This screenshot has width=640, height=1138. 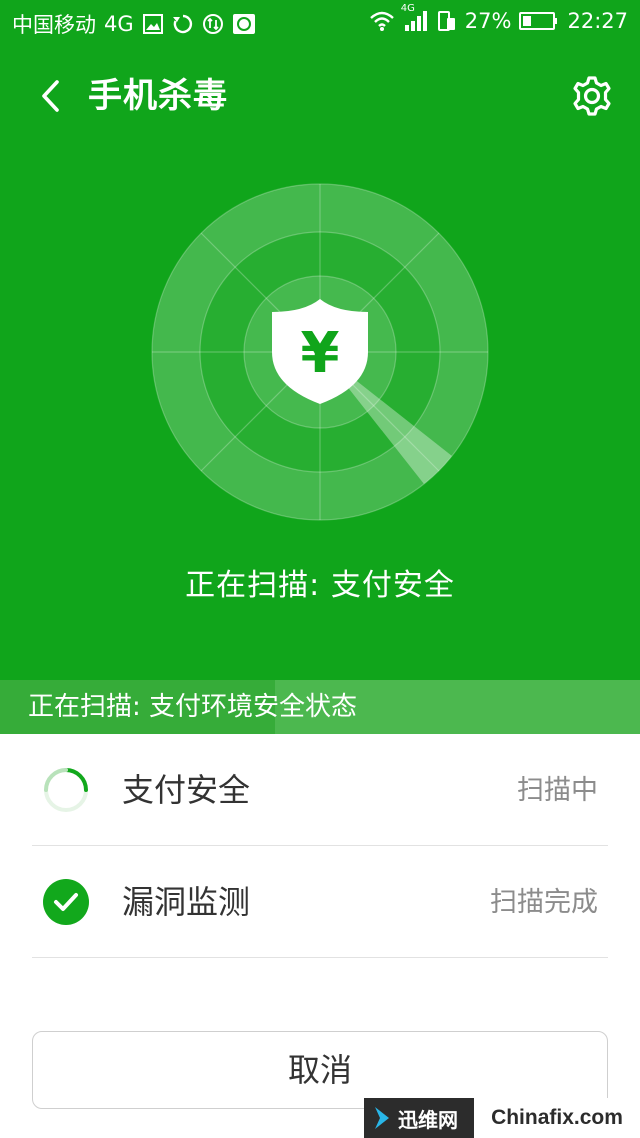 I want to click on list-item-vulnerability-detection: 漏洞监测 扫描完成, so click(x=320, y=902).